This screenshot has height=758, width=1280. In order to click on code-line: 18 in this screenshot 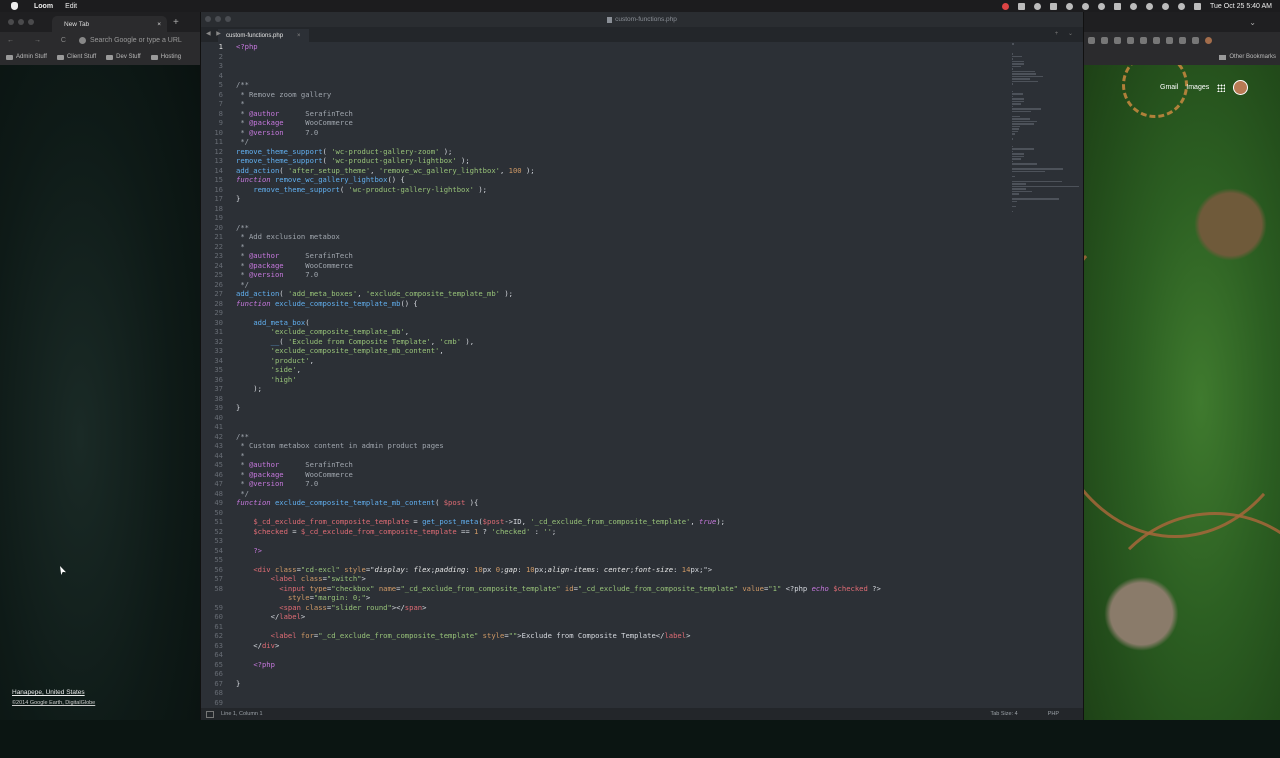, I will do `click(604, 209)`.